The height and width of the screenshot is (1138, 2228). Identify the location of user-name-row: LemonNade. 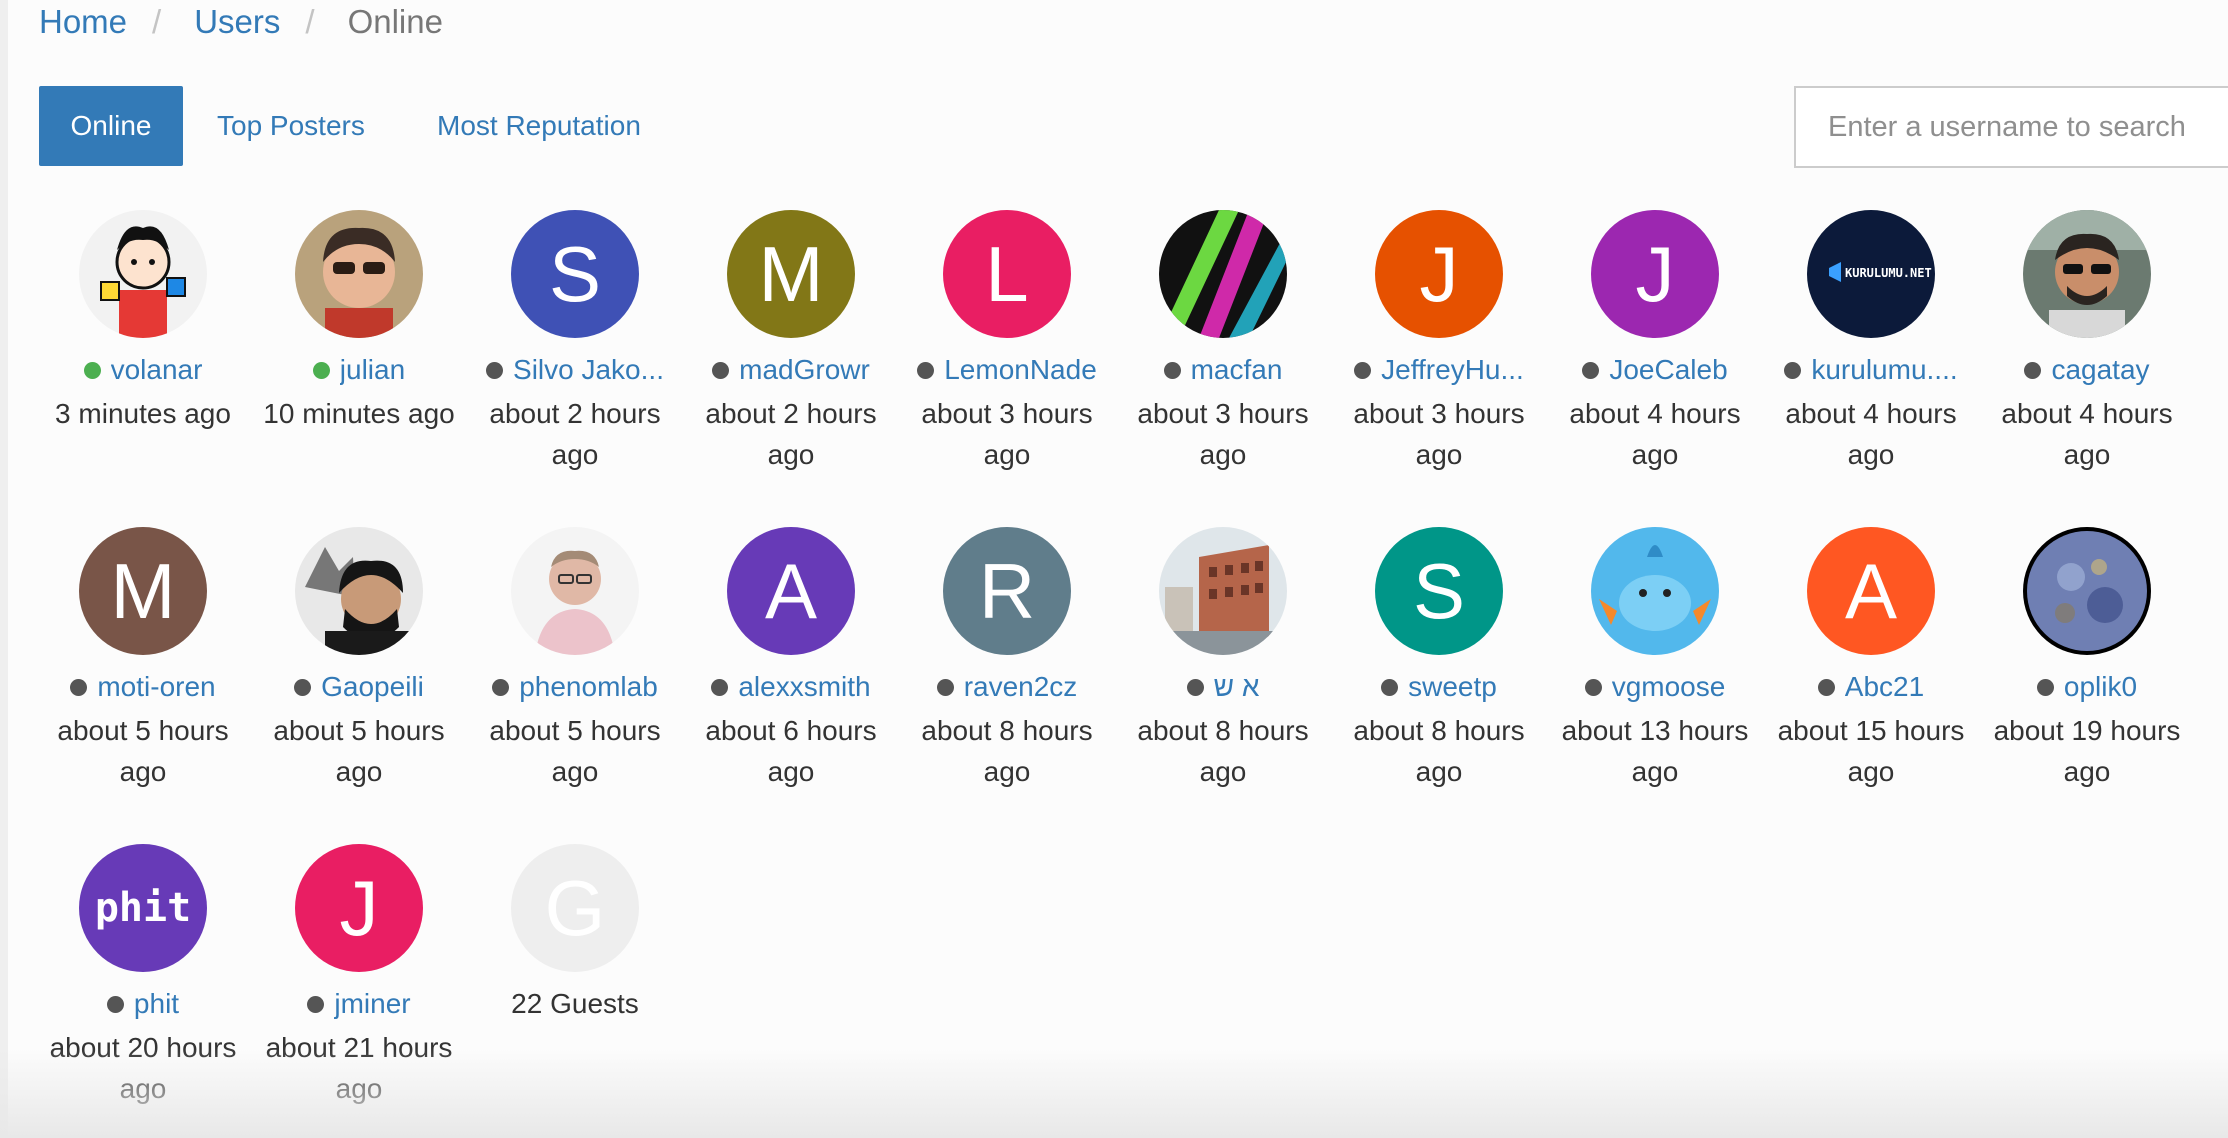
(1007, 370).